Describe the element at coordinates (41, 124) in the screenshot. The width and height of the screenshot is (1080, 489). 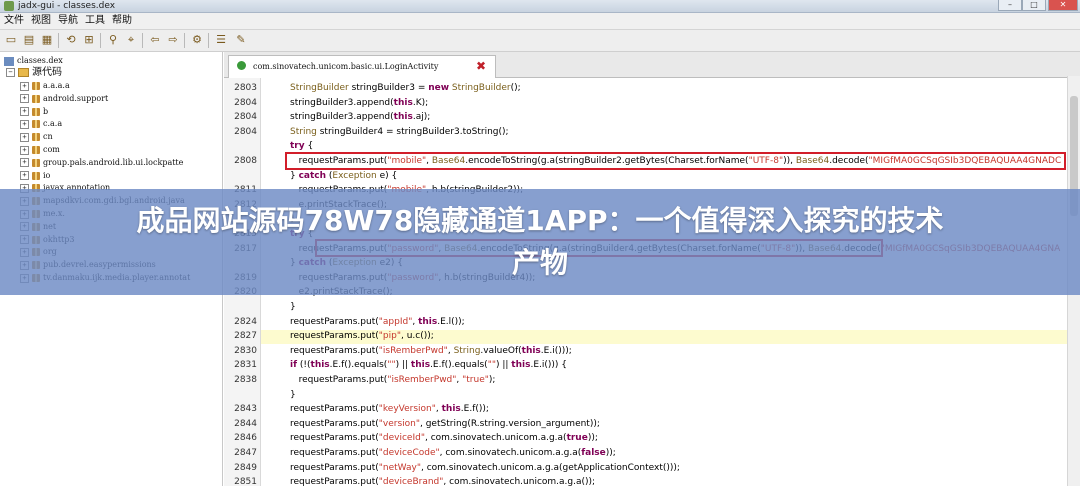
I see `tree-package: + c.a.a` at that location.